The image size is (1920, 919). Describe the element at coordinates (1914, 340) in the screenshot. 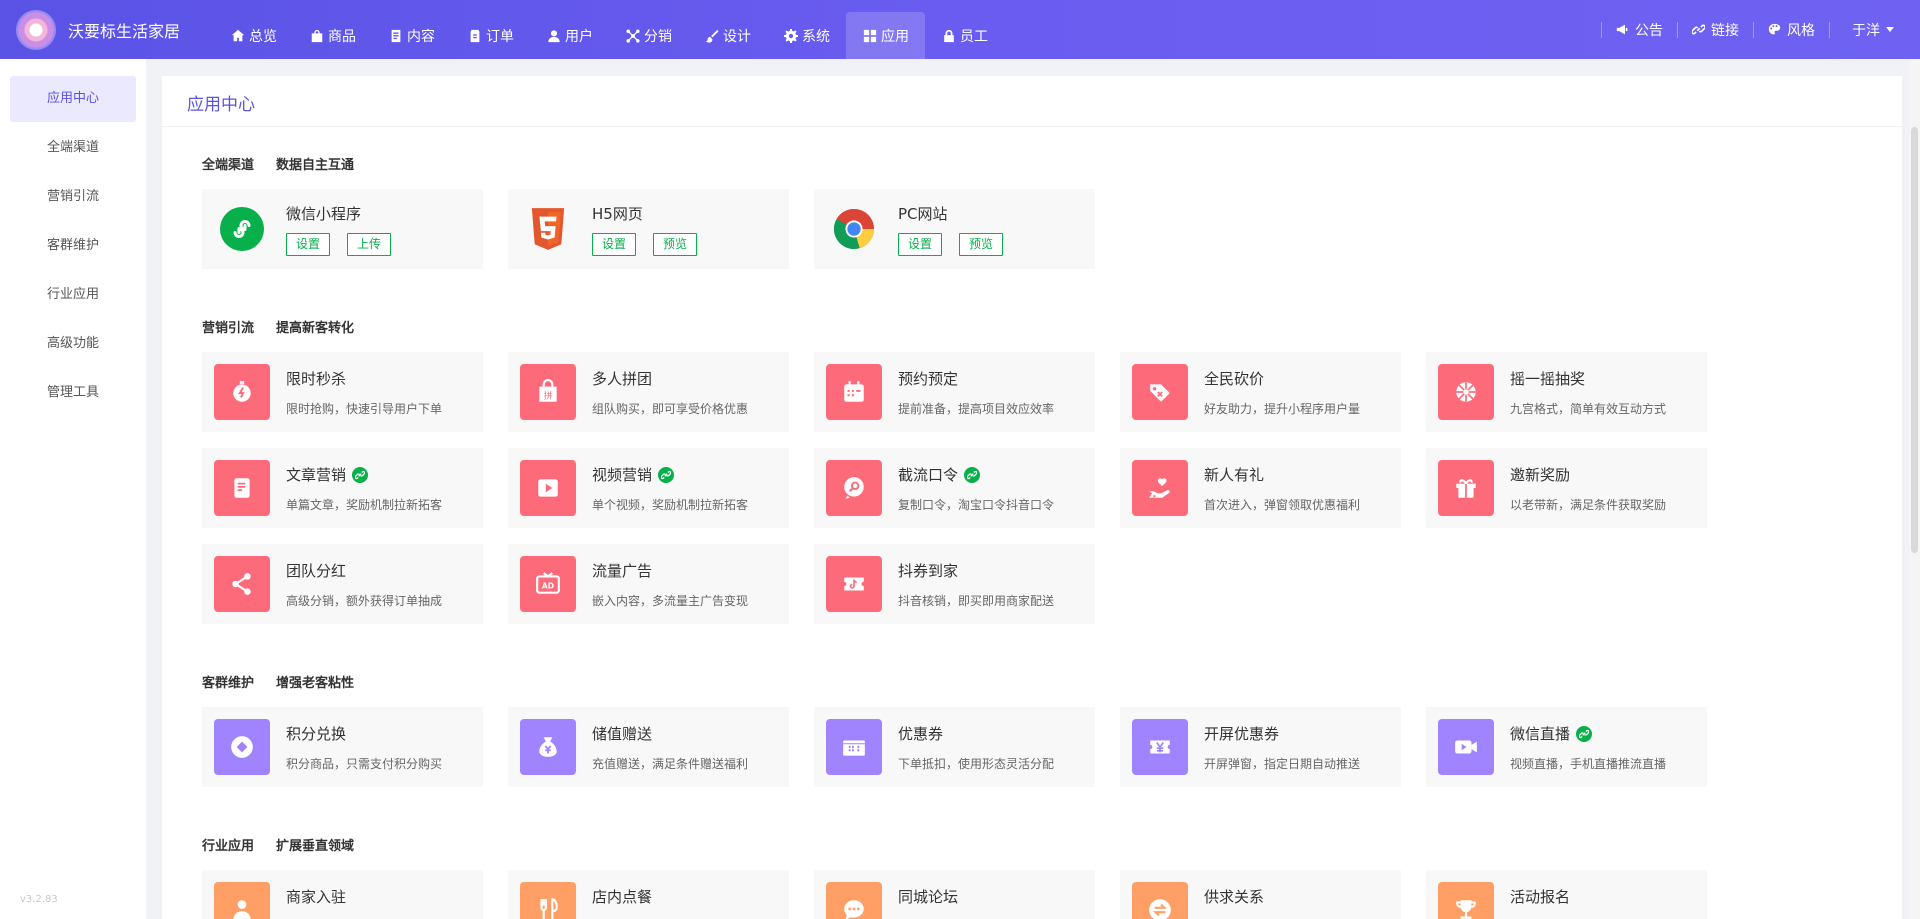

I see `scrollbar-thumb` at that location.